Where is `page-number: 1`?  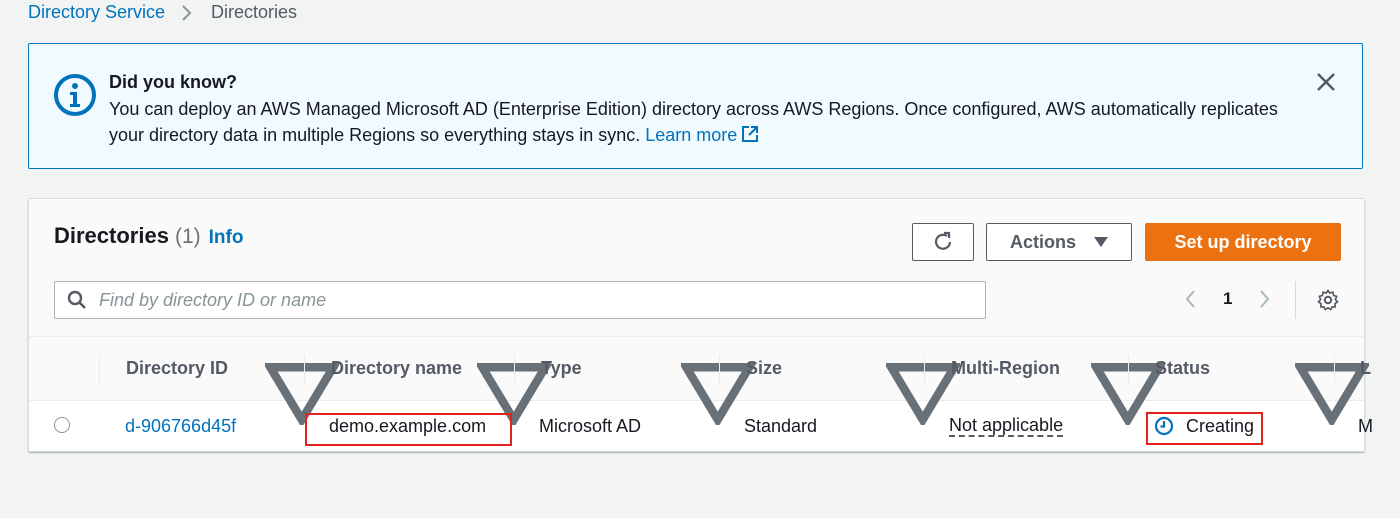 page-number: 1 is located at coordinates (1227, 299).